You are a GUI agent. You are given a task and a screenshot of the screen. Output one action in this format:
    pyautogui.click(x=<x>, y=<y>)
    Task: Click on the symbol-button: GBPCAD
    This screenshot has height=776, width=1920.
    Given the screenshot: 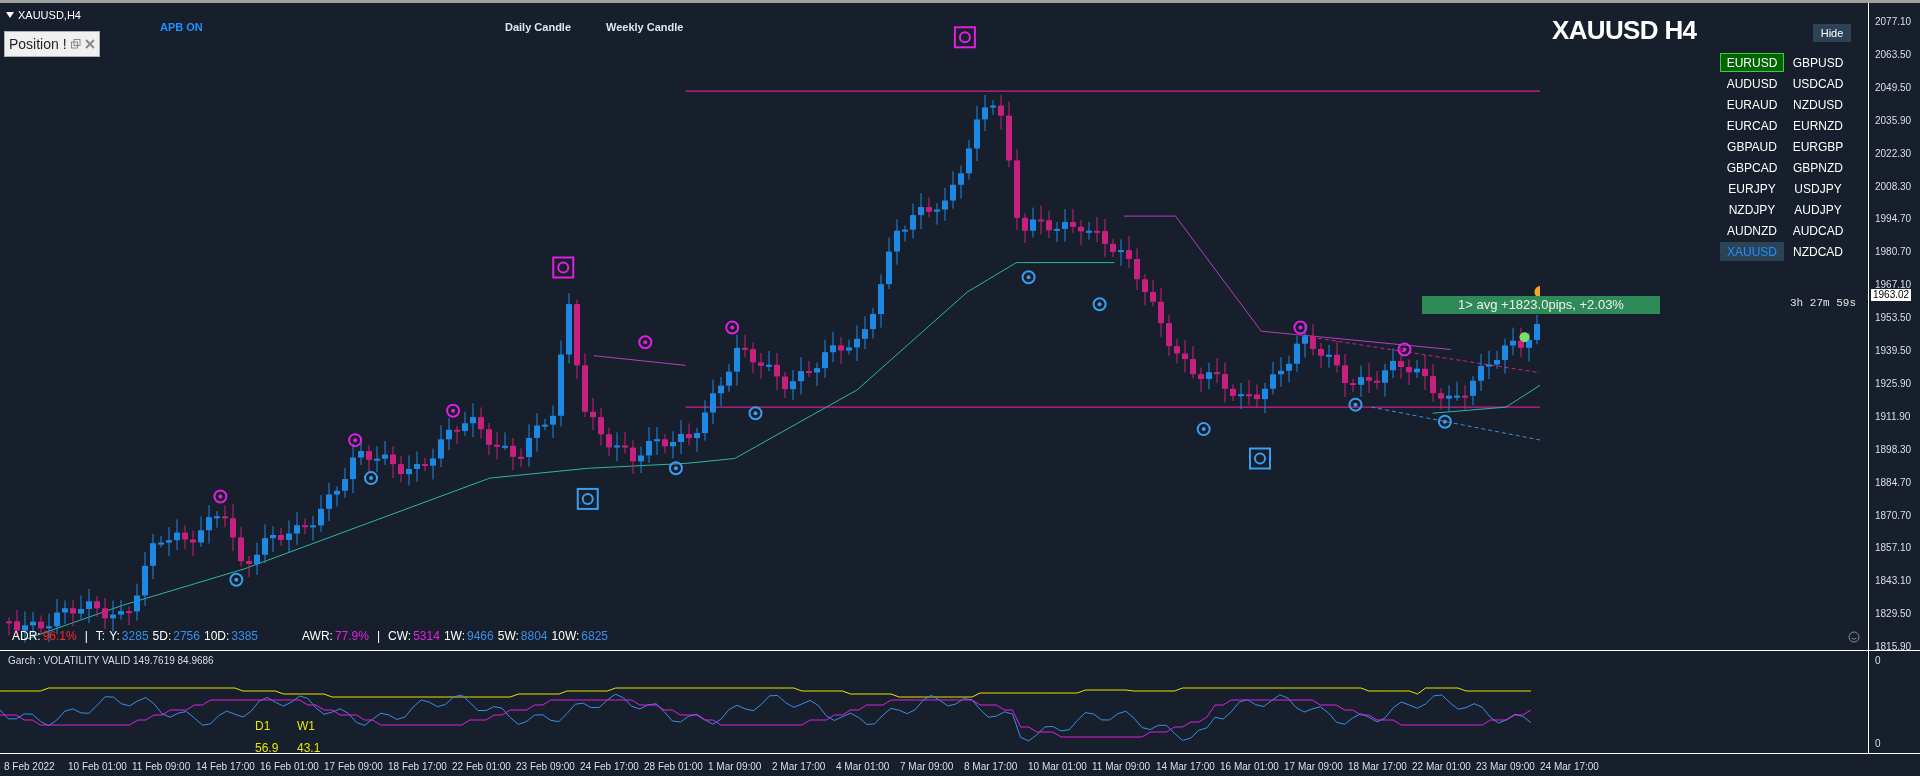 What is the action you would take?
    pyautogui.click(x=1752, y=167)
    